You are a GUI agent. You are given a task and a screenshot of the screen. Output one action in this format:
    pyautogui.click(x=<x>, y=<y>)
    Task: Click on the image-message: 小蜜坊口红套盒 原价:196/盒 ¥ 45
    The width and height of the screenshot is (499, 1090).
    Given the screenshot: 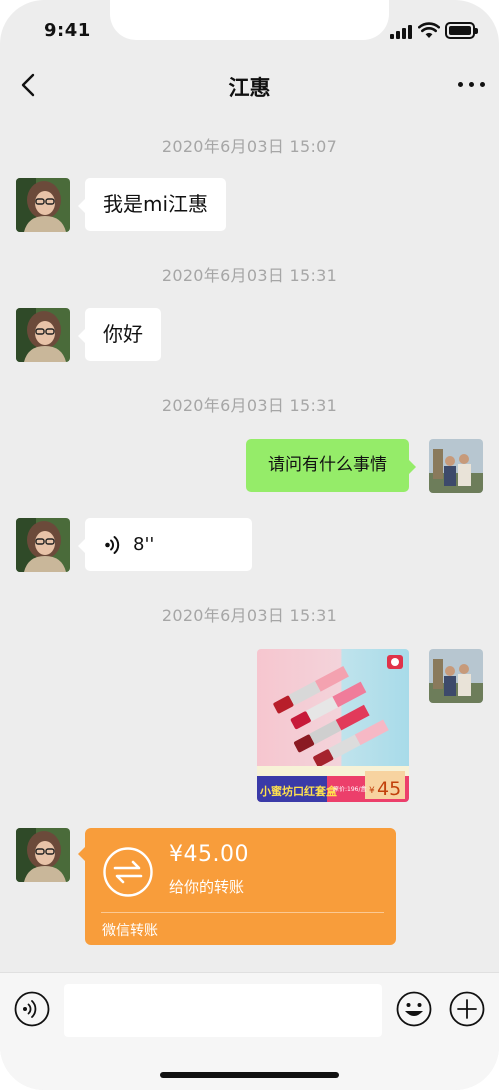 What is the action you would take?
    pyautogui.click(x=333, y=725)
    